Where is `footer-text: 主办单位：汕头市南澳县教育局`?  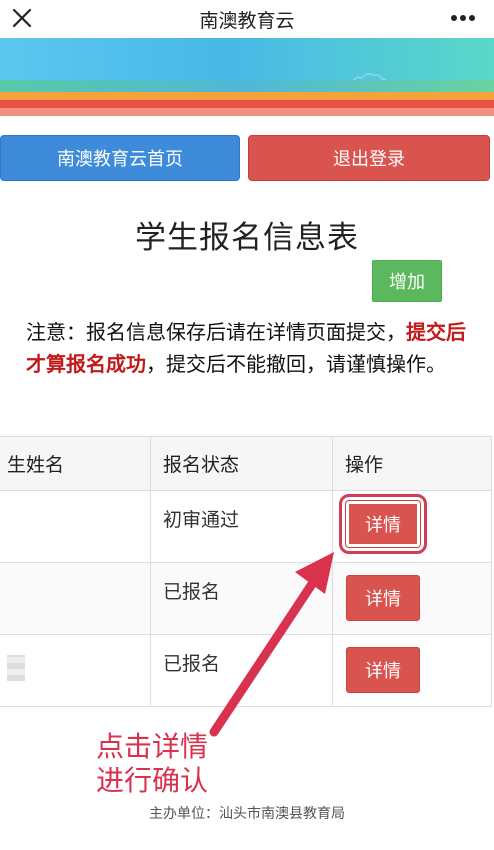 footer-text: 主办单位：汕头市南澳县教育局 is located at coordinates (247, 814).